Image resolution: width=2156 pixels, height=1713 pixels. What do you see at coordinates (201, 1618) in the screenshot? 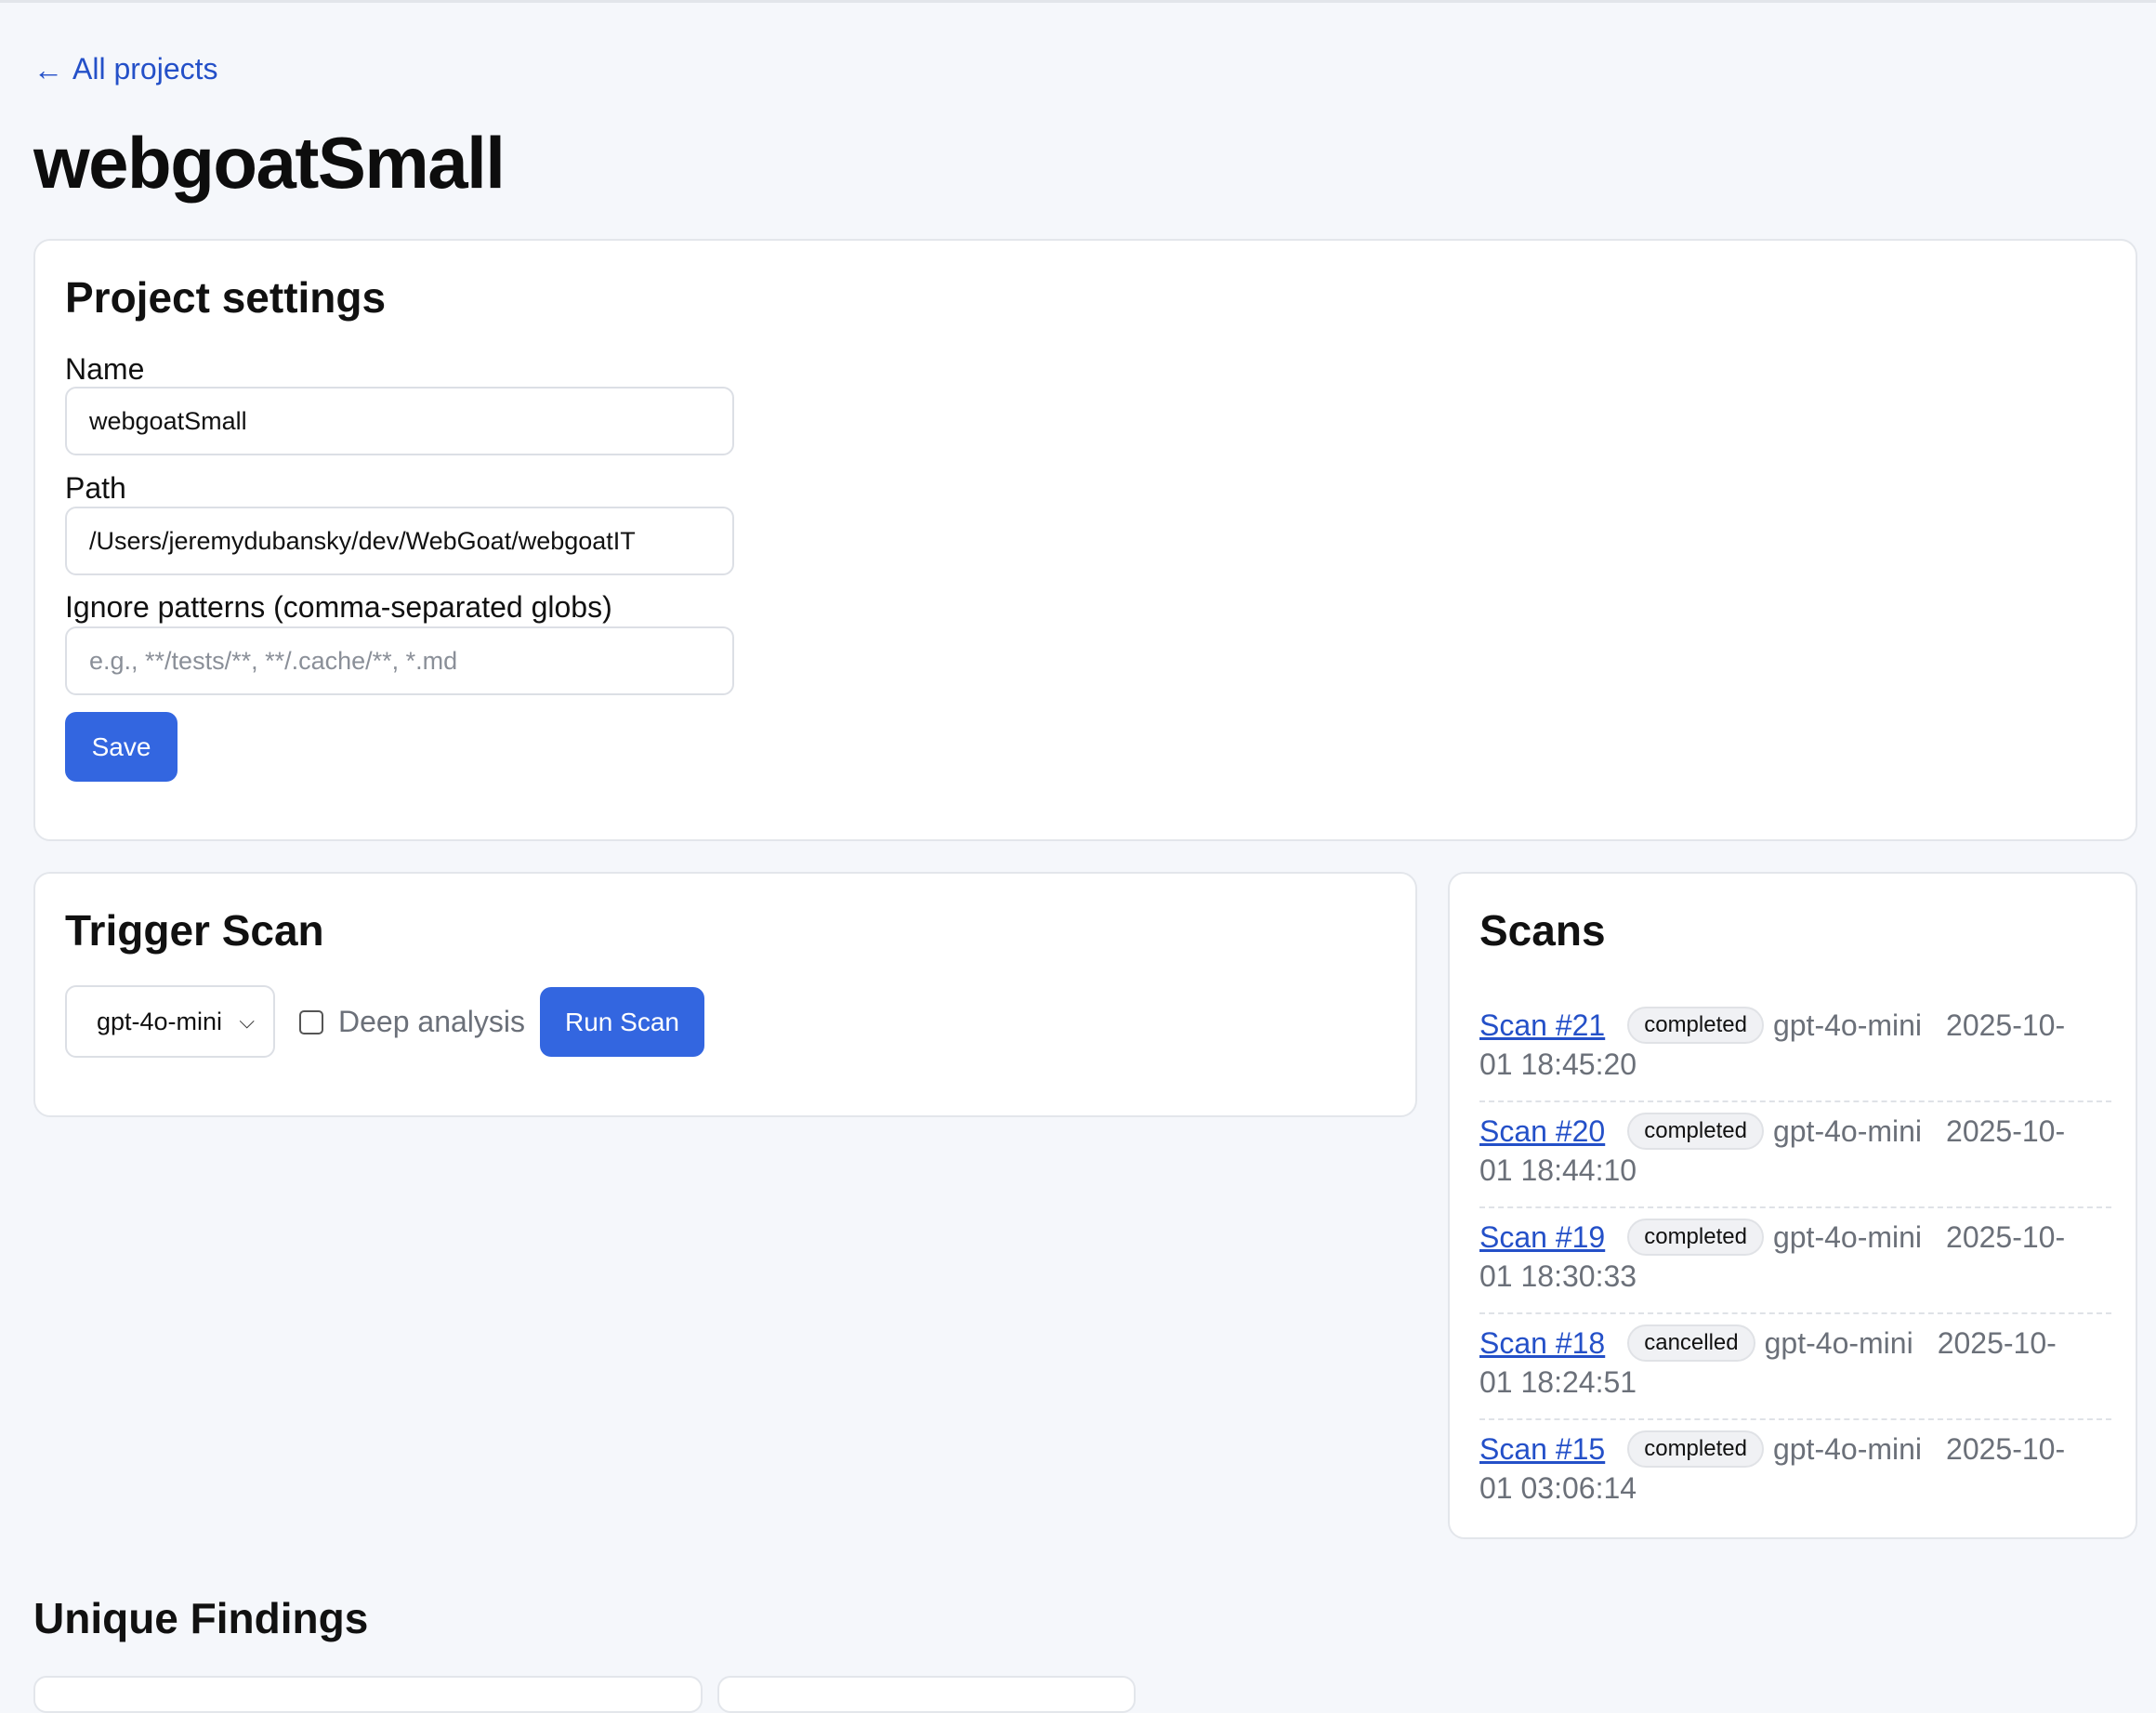
I see `unique-findings-heading: Unique Findings` at bounding box center [201, 1618].